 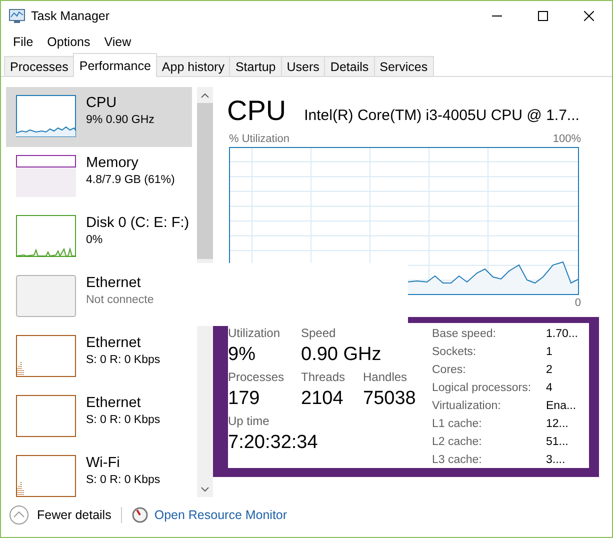 I want to click on tab: Users, so click(x=303, y=66).